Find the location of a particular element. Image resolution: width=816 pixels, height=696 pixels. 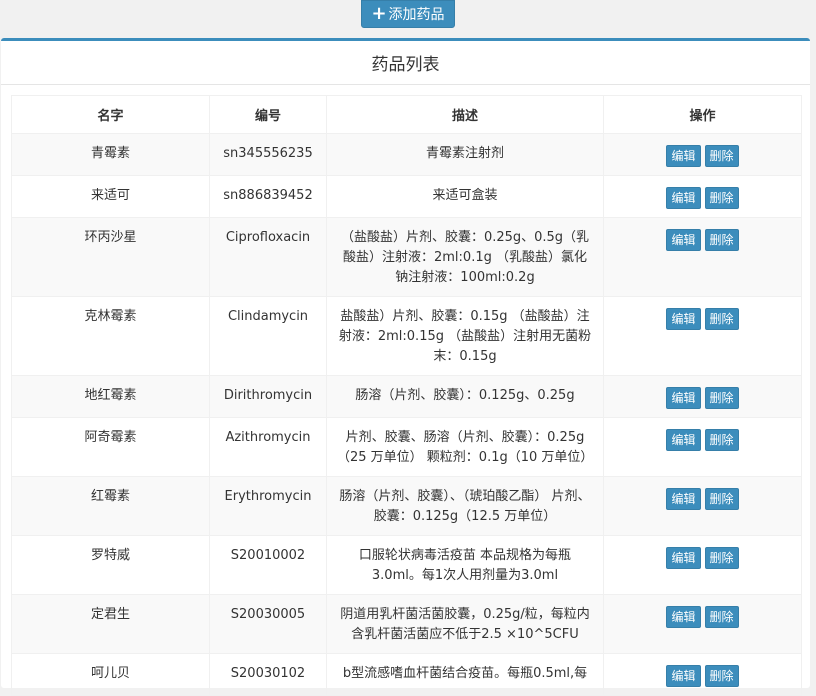

cell-name: 环丙沙星 is located at coordinates (110, 257).